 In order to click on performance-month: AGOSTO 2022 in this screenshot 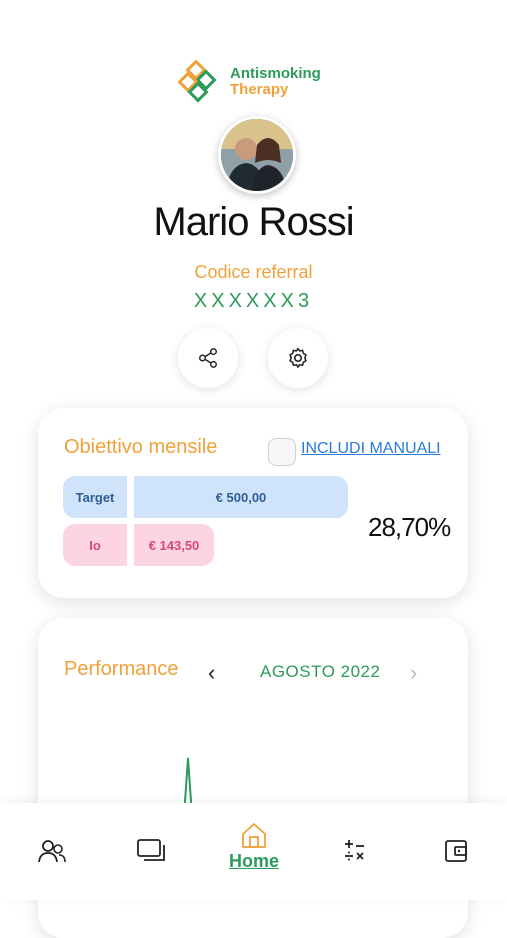, I will do `click(320, 671)`.